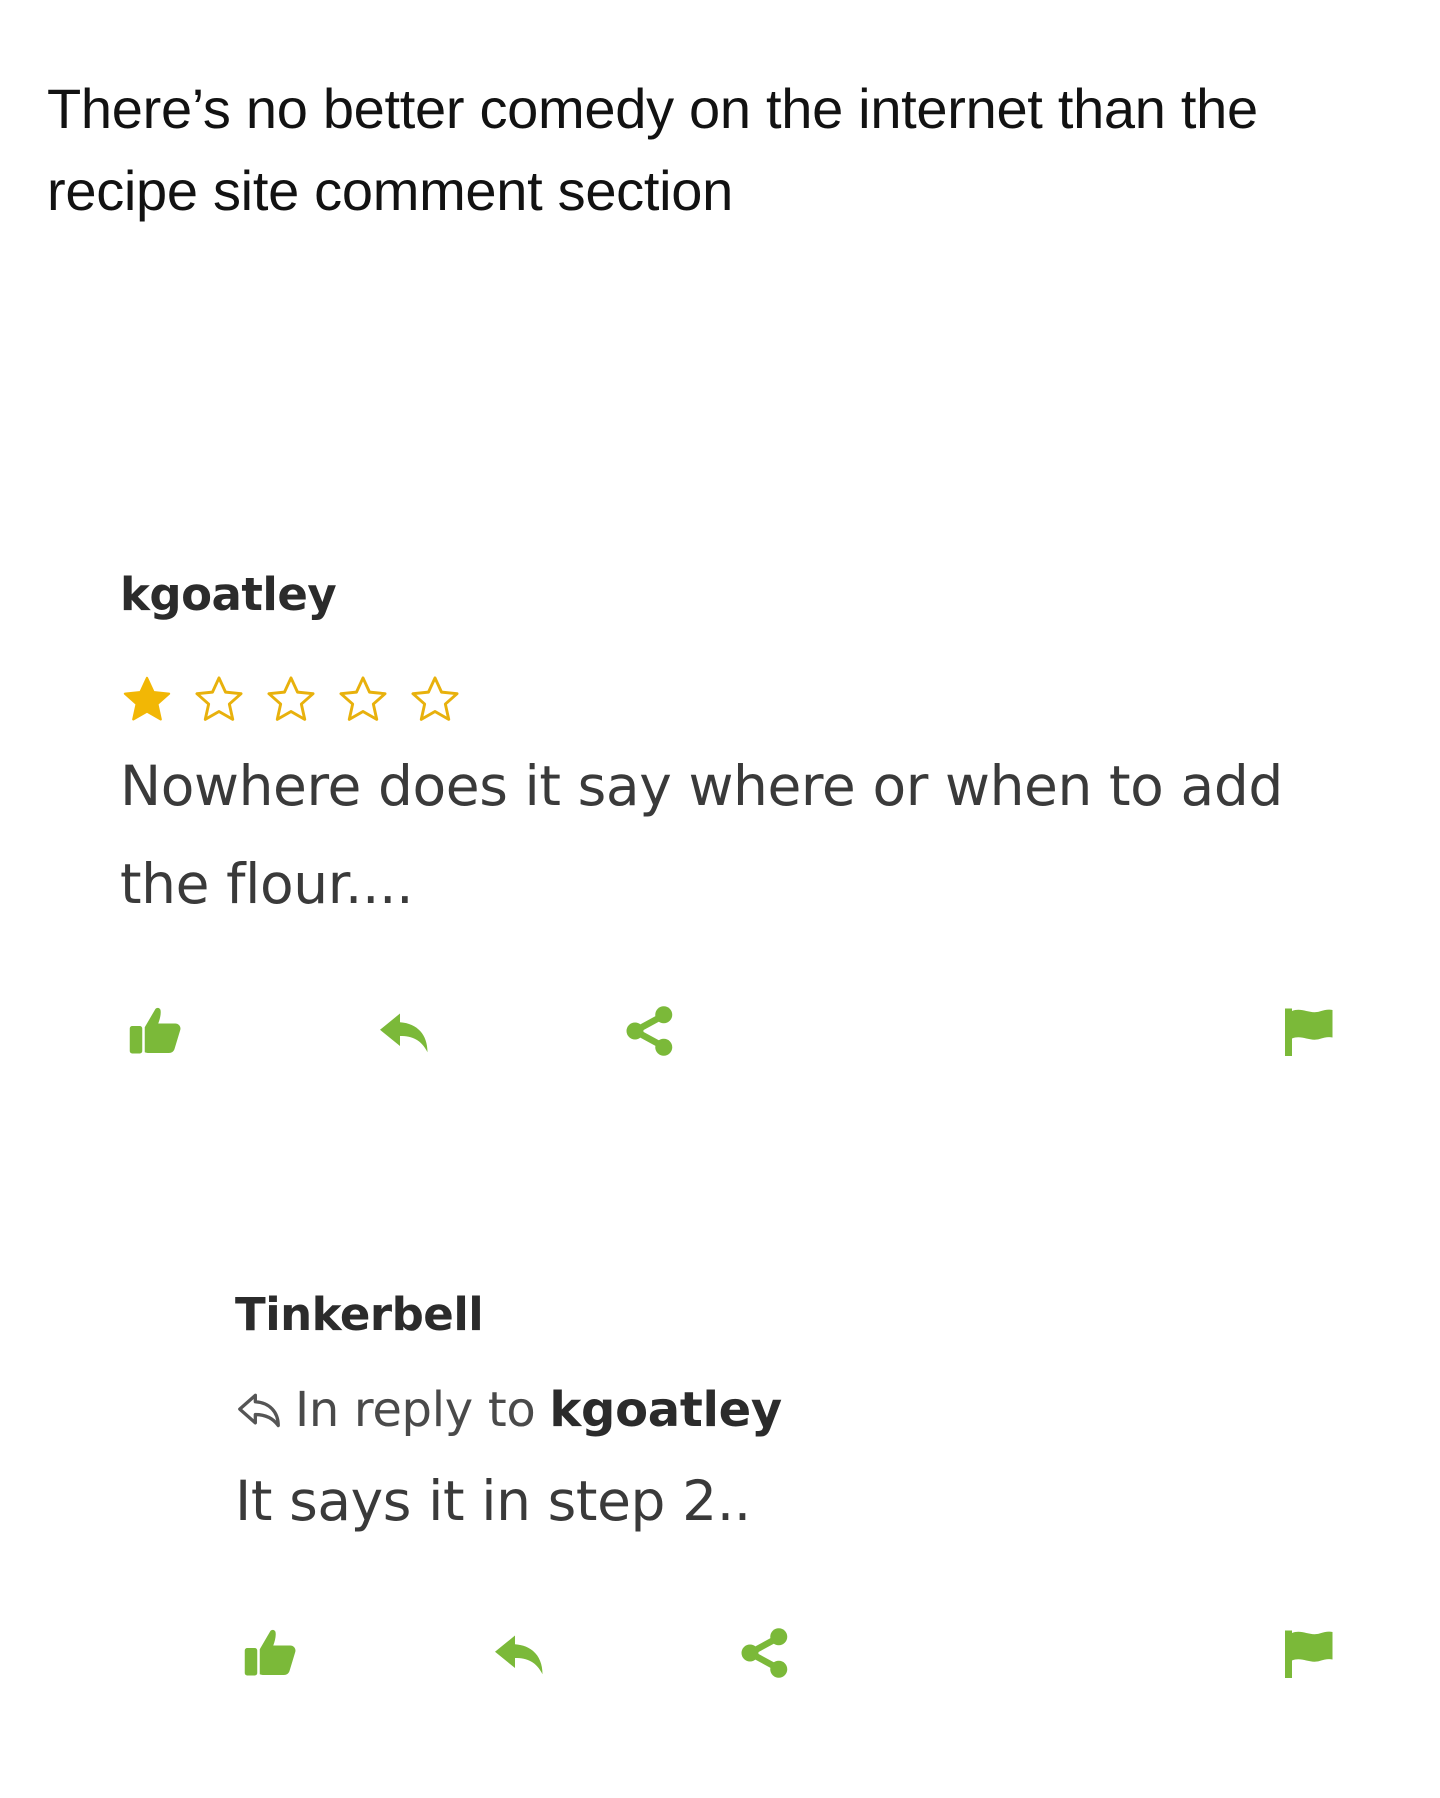 The height and width of the screenshot is (1798, 1440). What do you see at coordinates (787, 1315) in the screenshot?
I see `comment-author: Tinkerbell` at bounding box center [787, 1315].